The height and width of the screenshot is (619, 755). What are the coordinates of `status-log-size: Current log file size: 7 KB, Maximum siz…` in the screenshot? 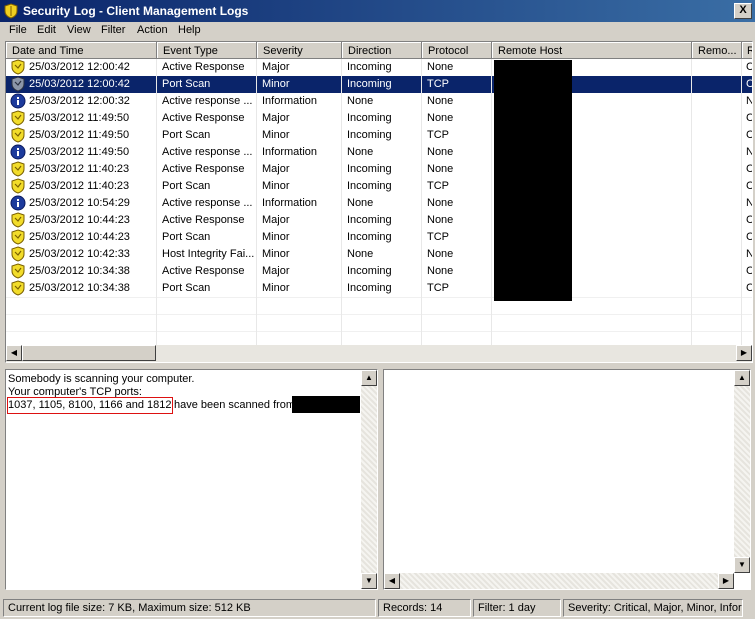 It's located at (189, 608).